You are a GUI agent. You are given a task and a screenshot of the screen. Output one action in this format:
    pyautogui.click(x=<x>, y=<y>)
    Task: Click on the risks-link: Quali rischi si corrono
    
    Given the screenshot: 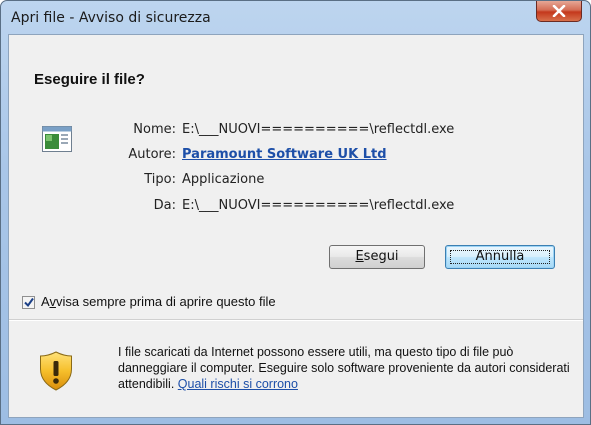 What is the action you would take?
    pyautogui.click(x=238, y=384)
    